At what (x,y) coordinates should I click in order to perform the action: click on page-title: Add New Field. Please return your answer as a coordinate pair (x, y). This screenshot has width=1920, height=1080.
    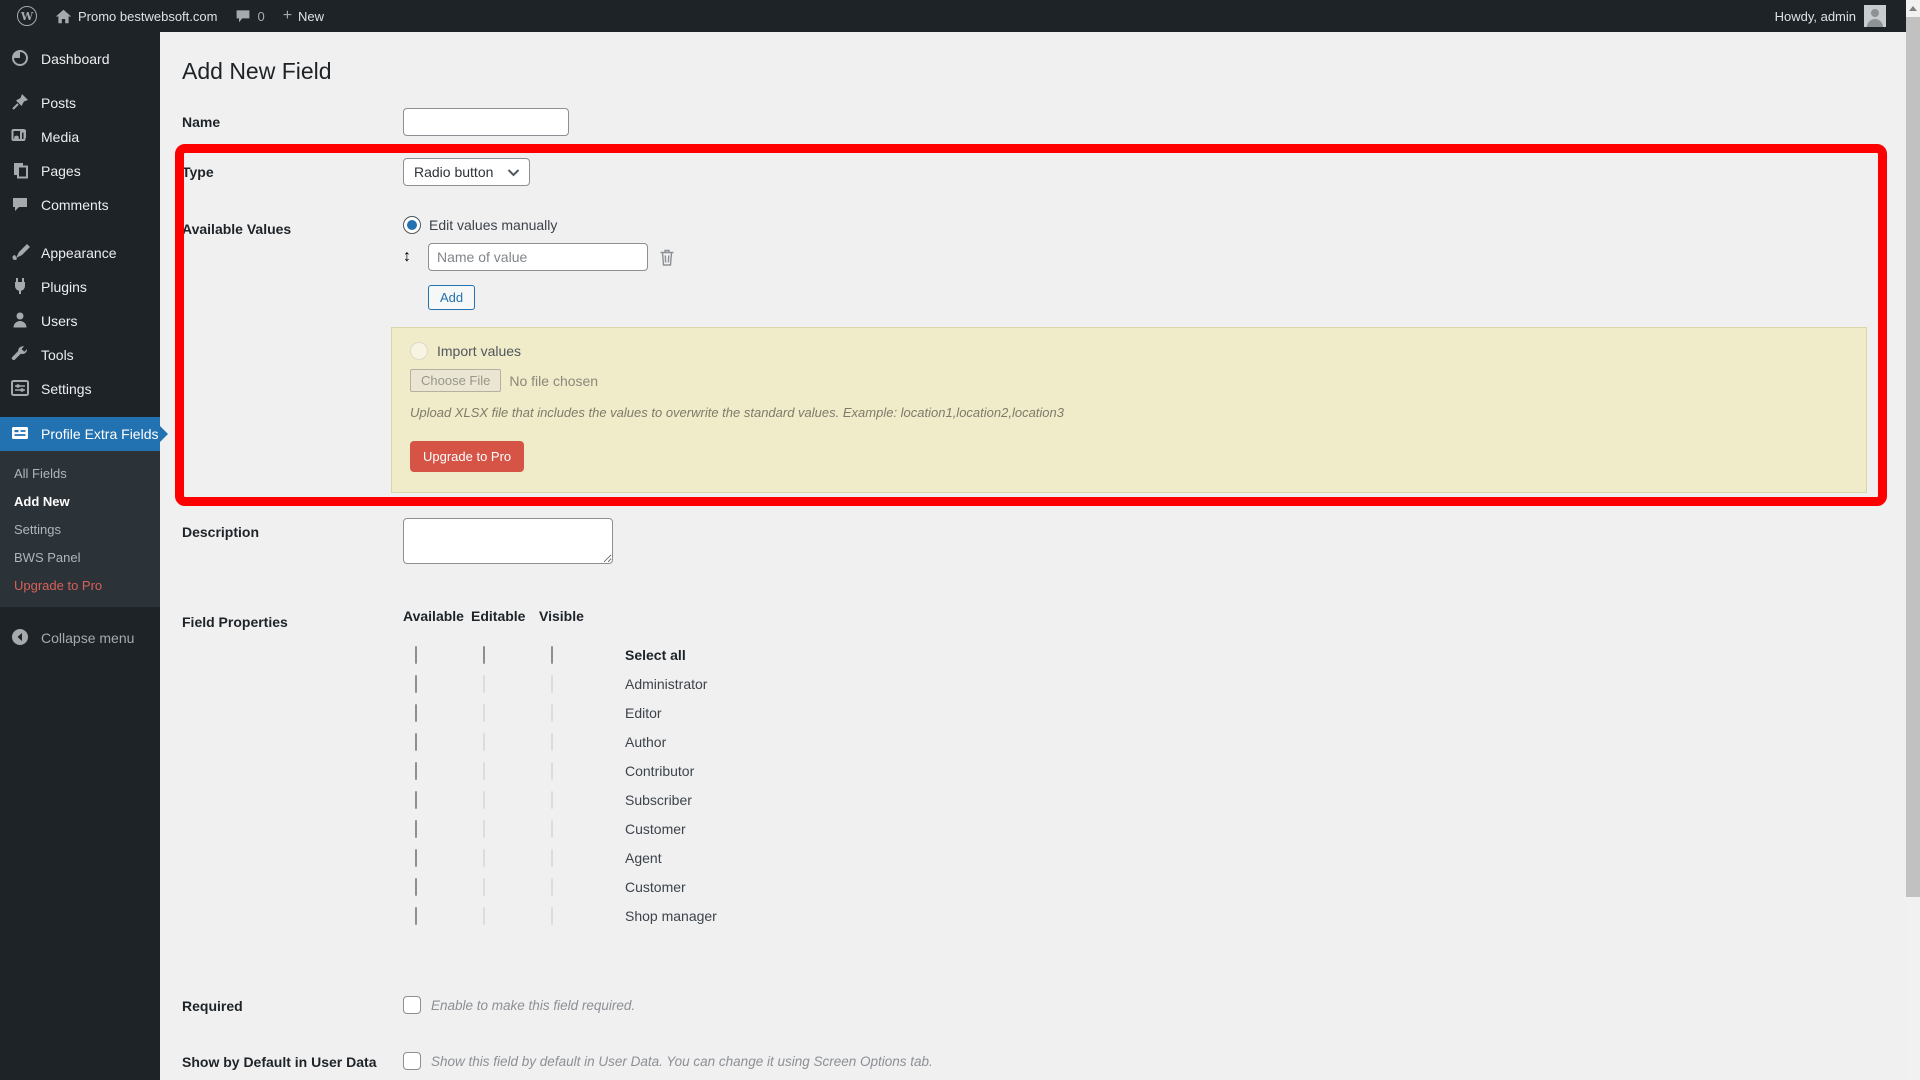
    Looking at the image, I should click on (257, 71).